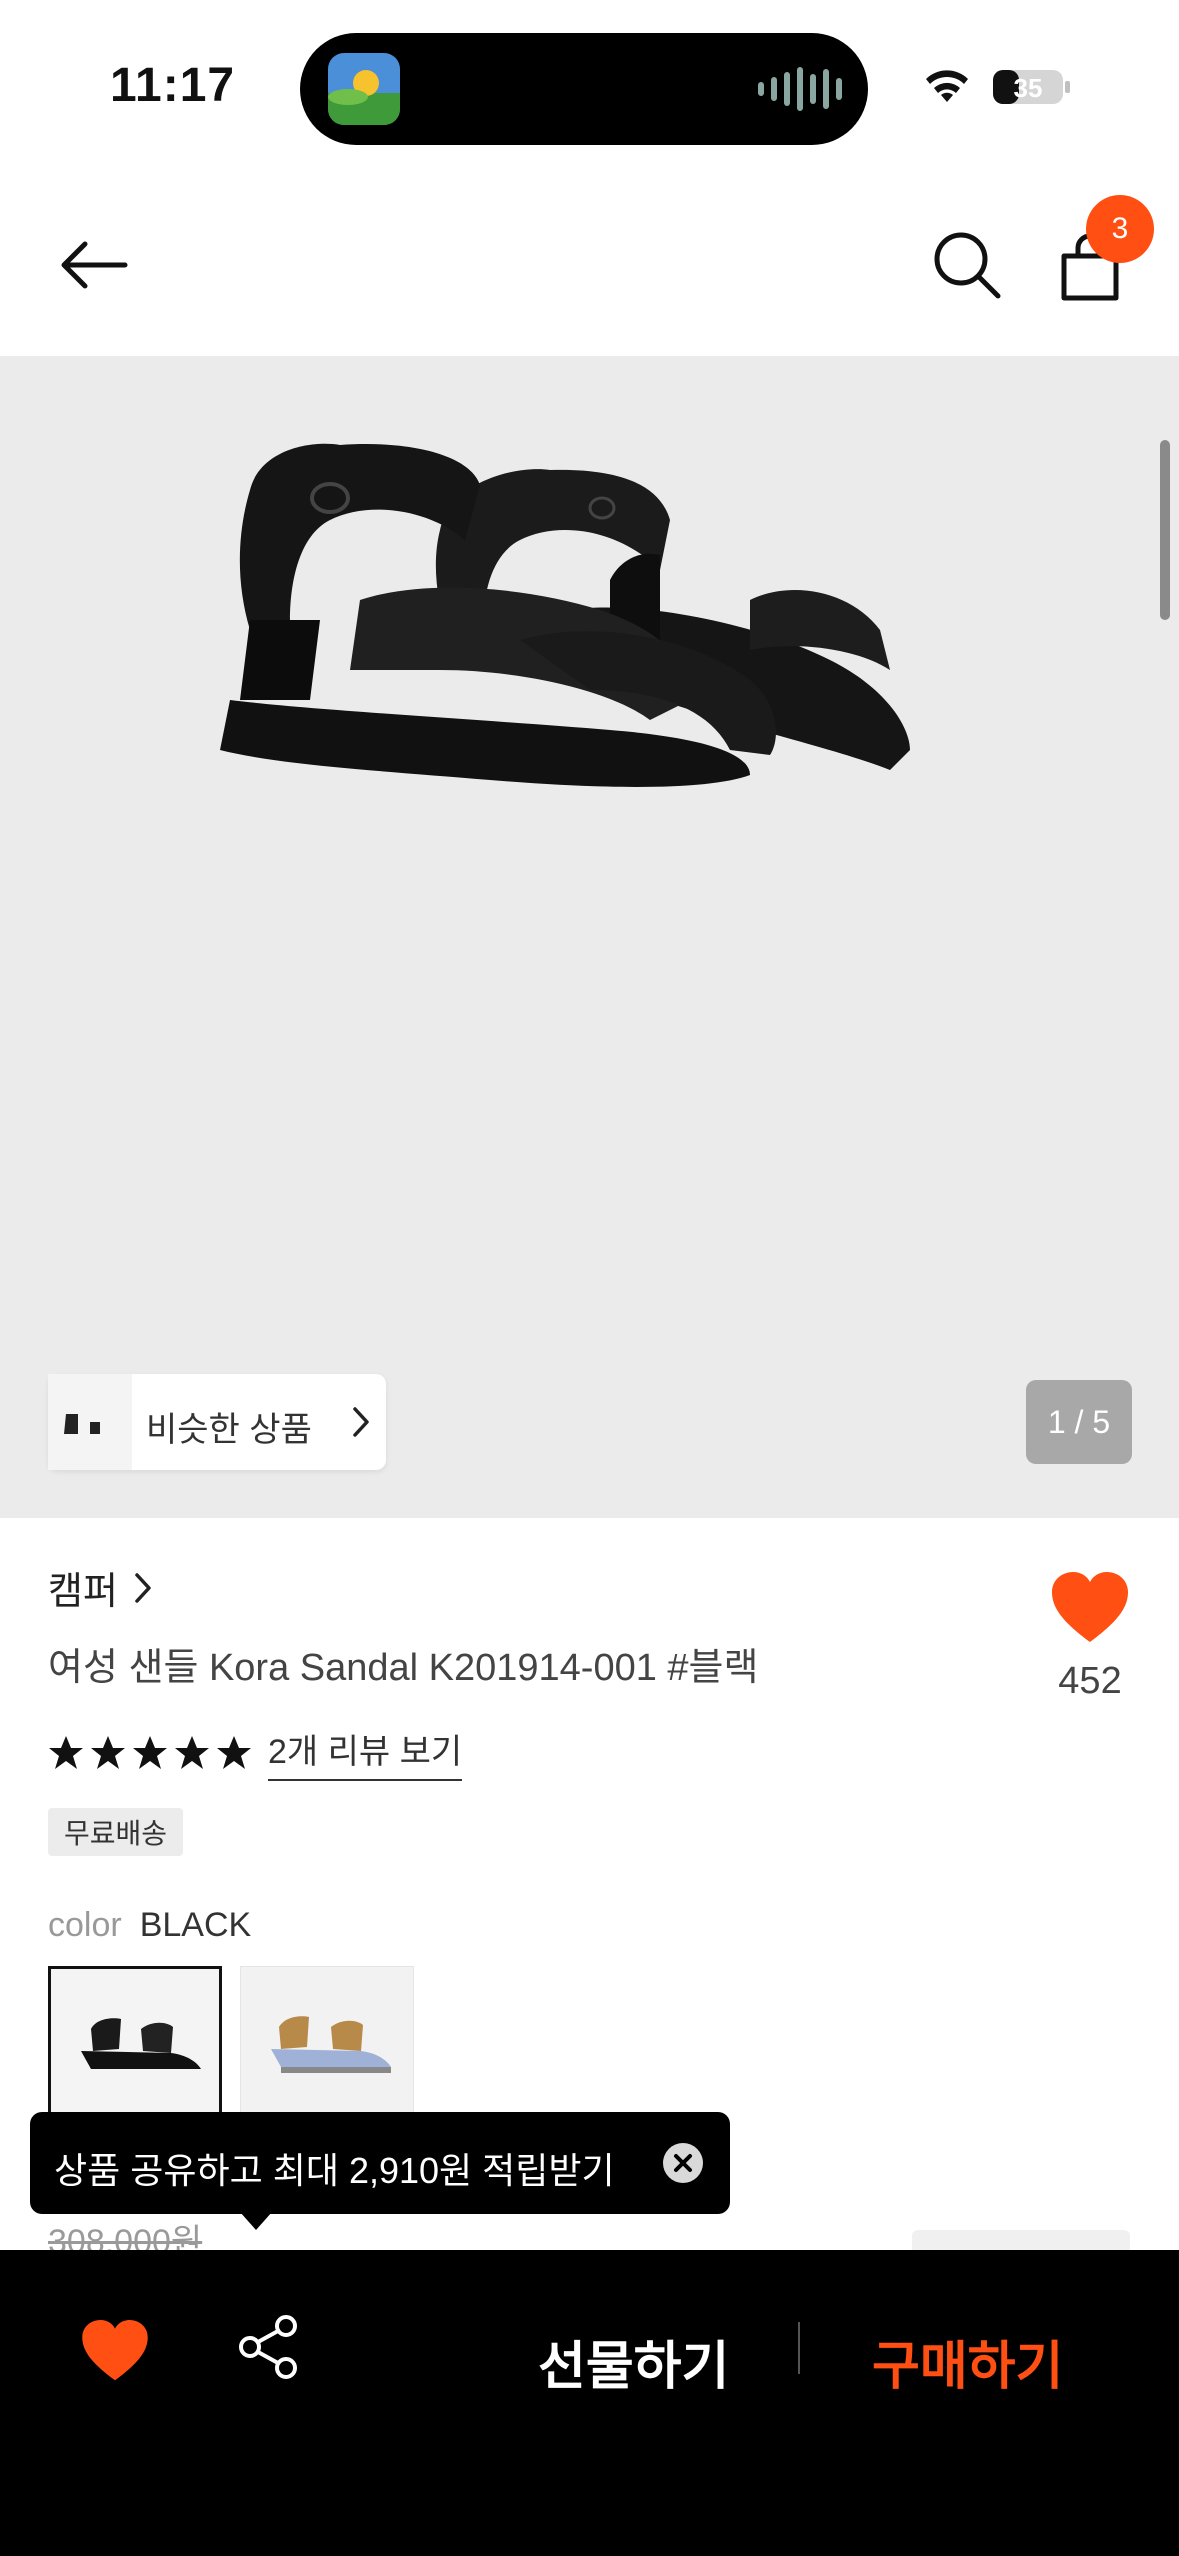 This screenshot has height=2556, width=1179. Describe the element at coordinates (173, 85) in the screenshot. I see `status-time: 11:17` at that location.